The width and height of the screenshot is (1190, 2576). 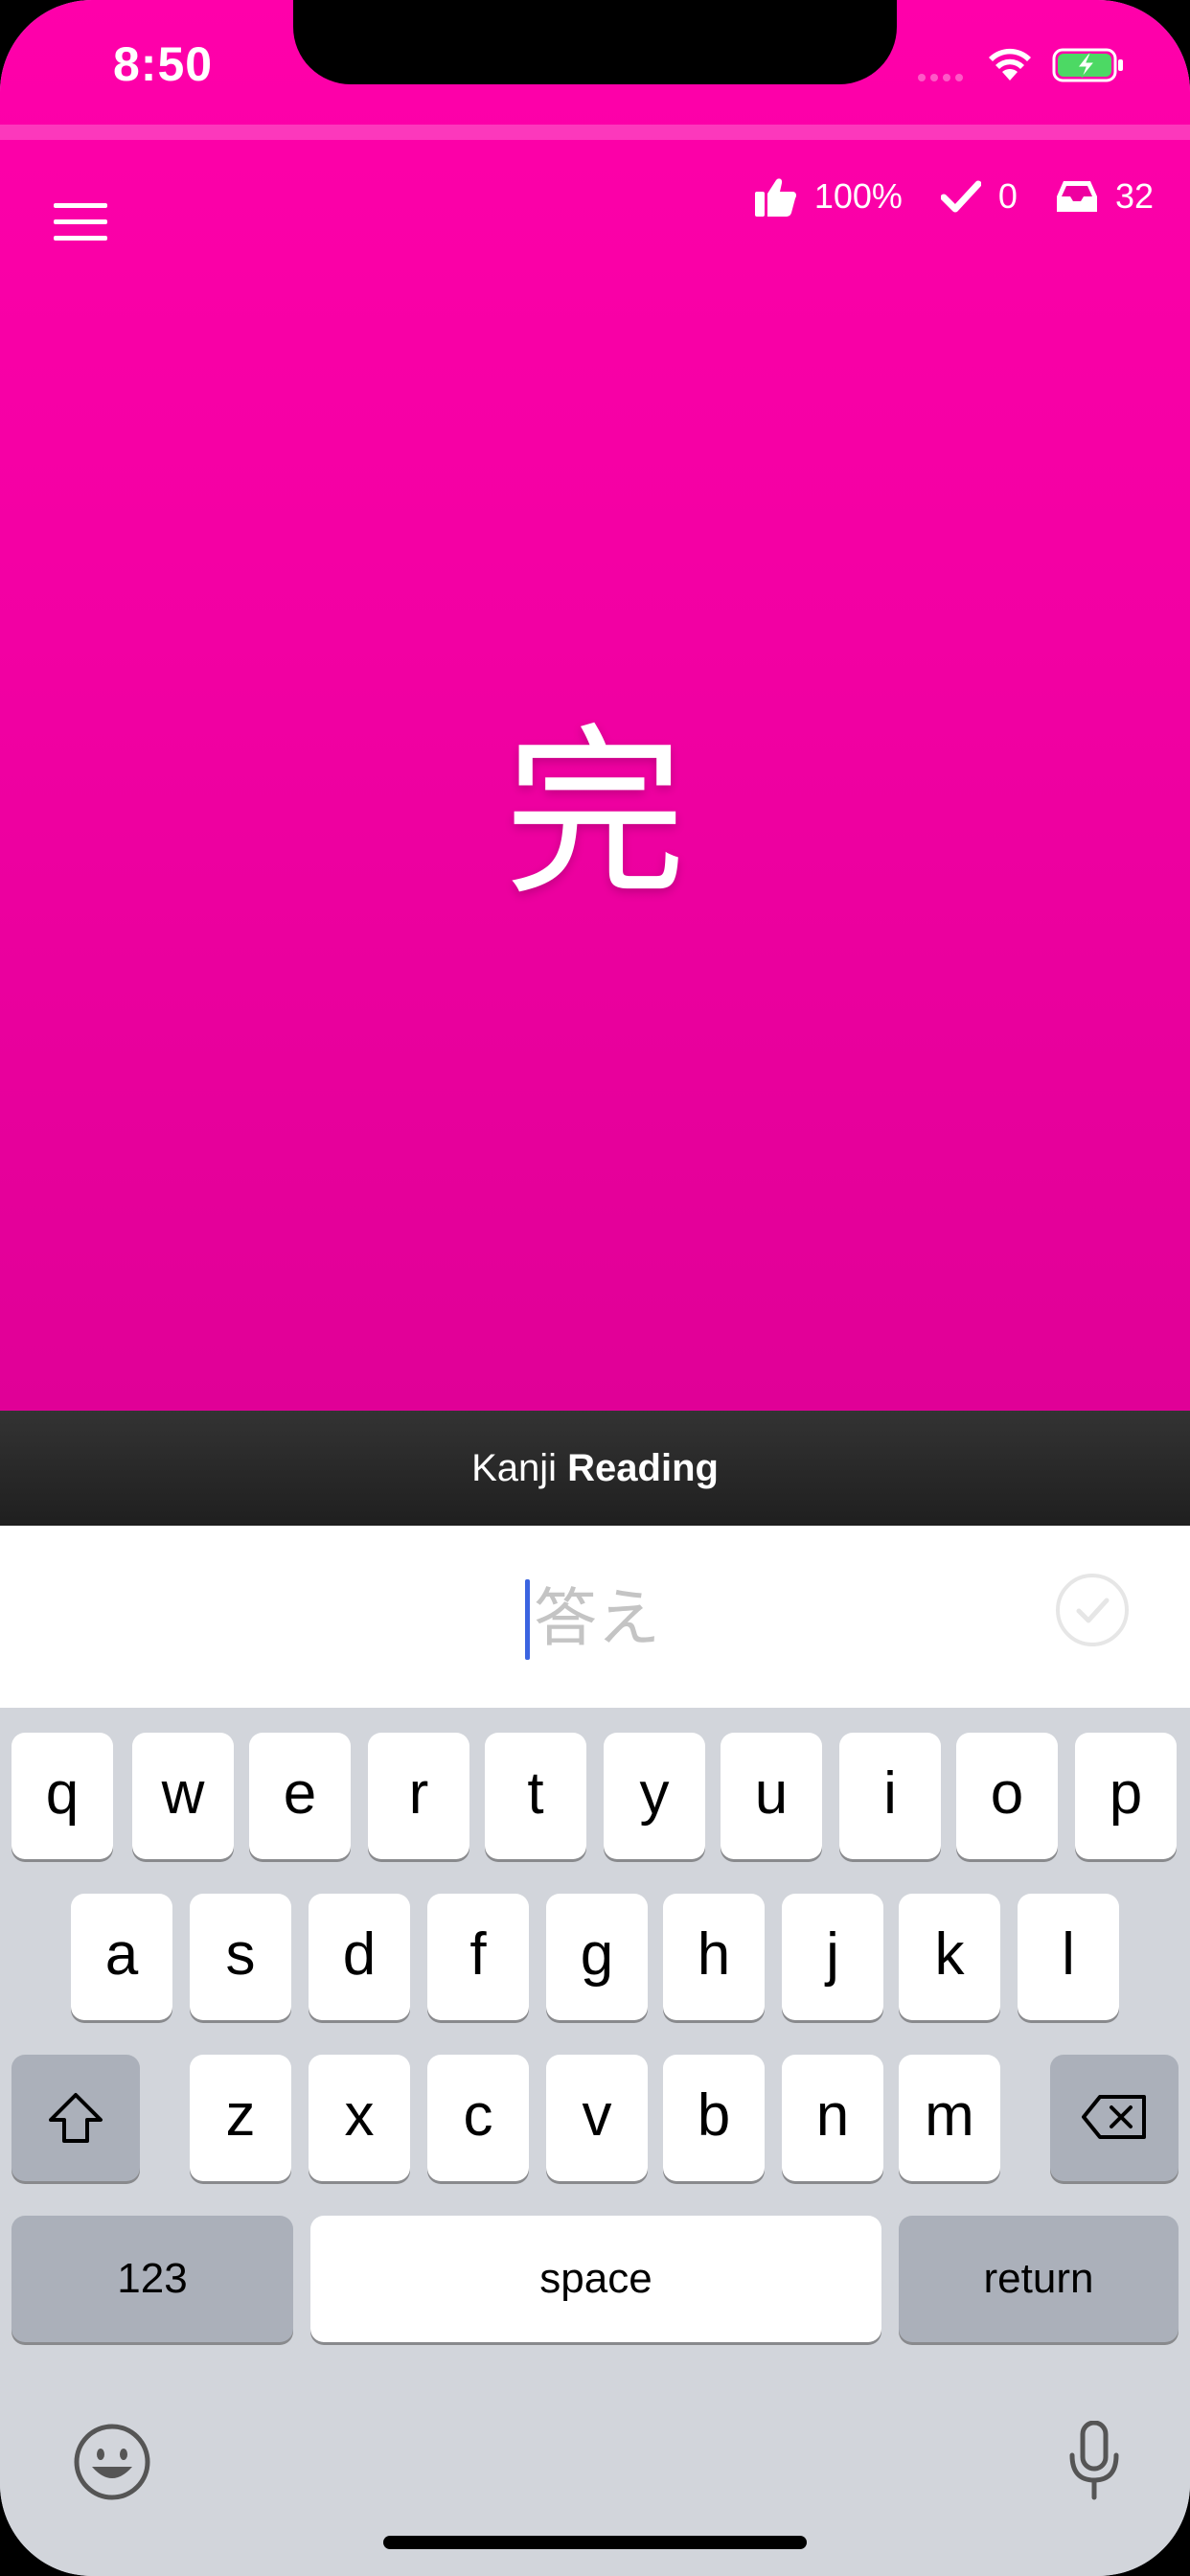 I want to click on numbers-key: 123, so click(x=152, y=2279).